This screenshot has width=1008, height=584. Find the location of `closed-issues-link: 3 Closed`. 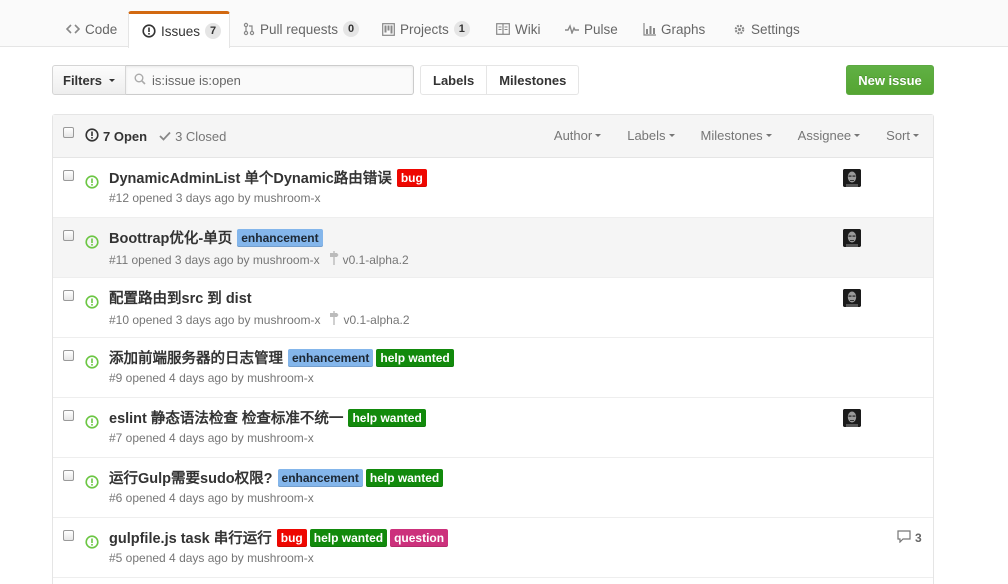

closed-issues-link: 3 Closed is located at coordinates (192, 136).